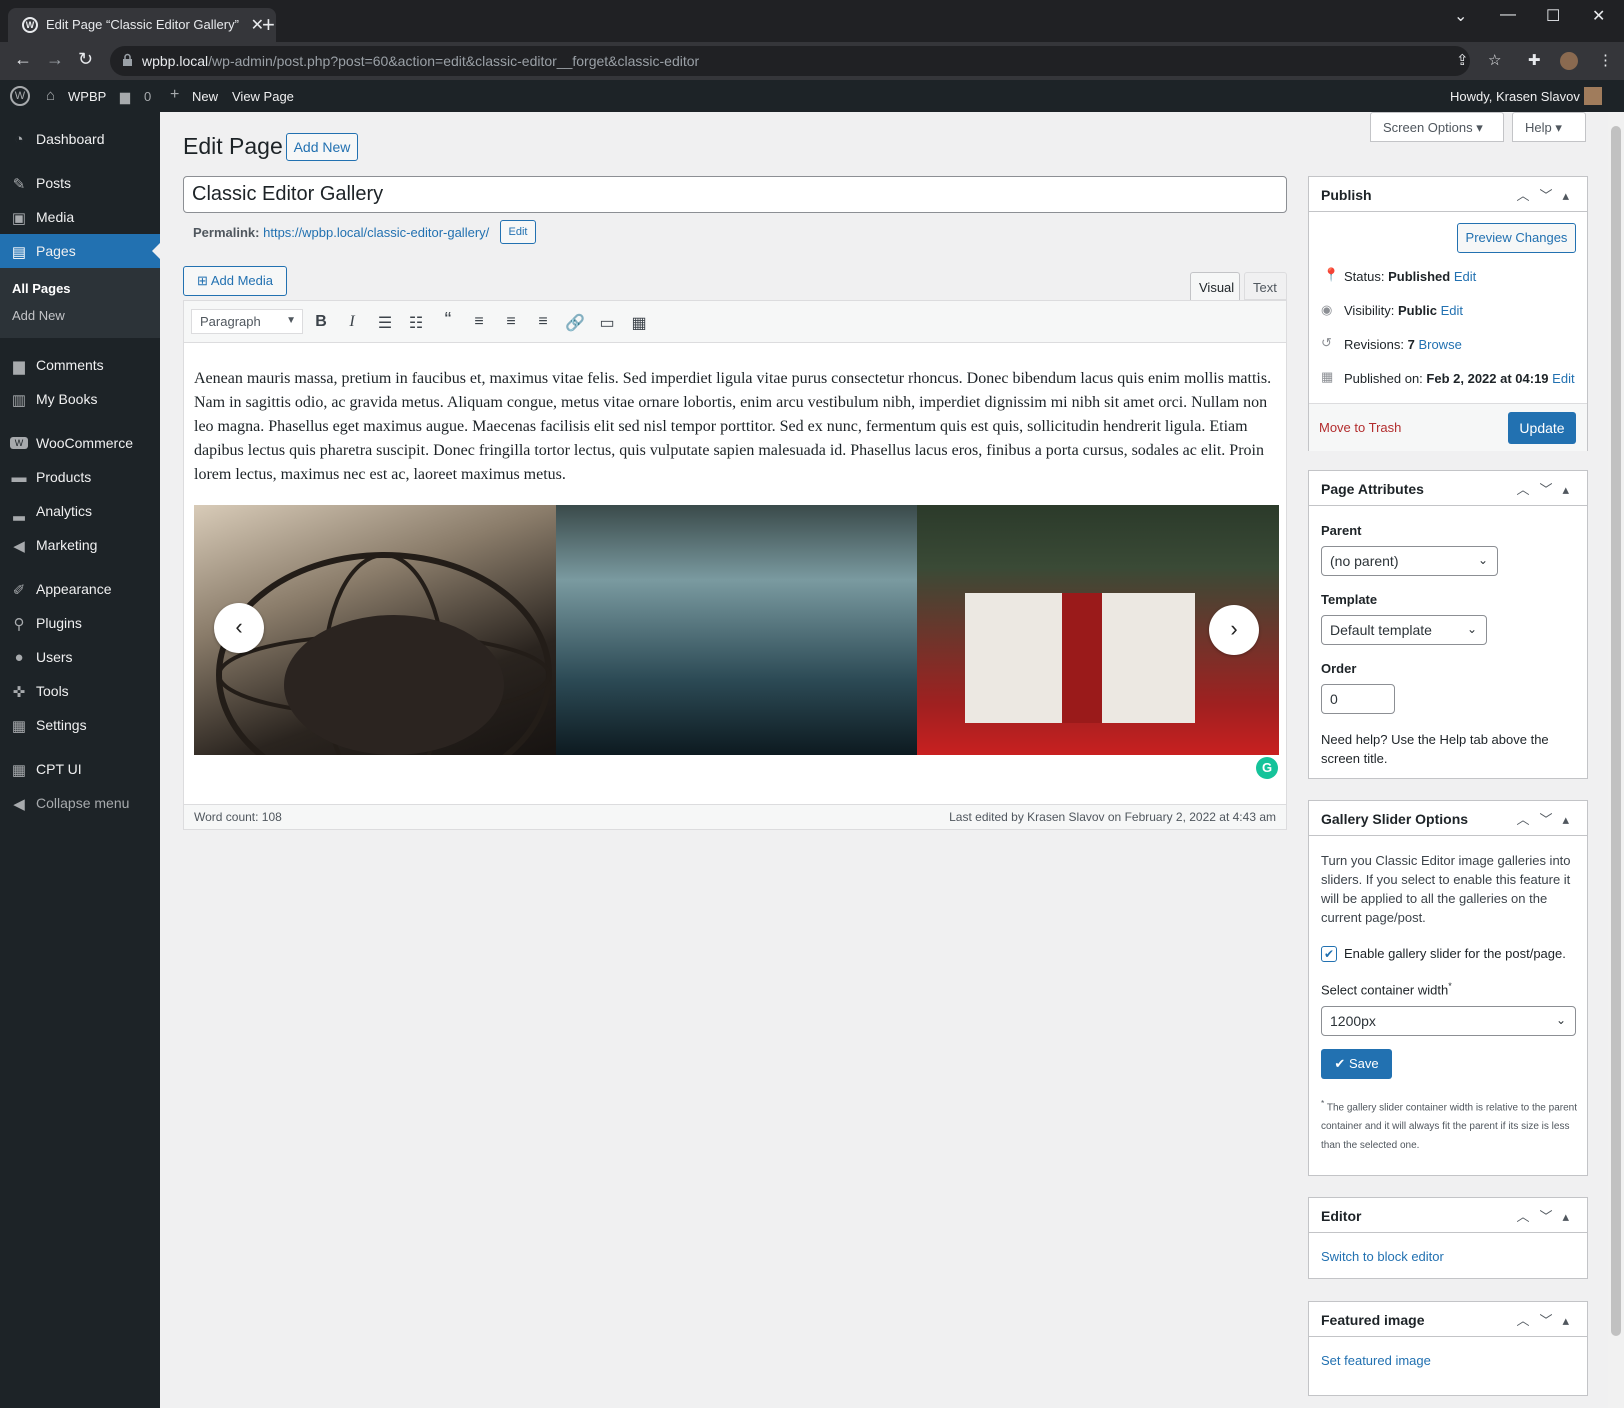 Image resolution: width=1624 pixels, height=1408 pixels. I want to click on read-more-icon: ▭, so click(607, 323).